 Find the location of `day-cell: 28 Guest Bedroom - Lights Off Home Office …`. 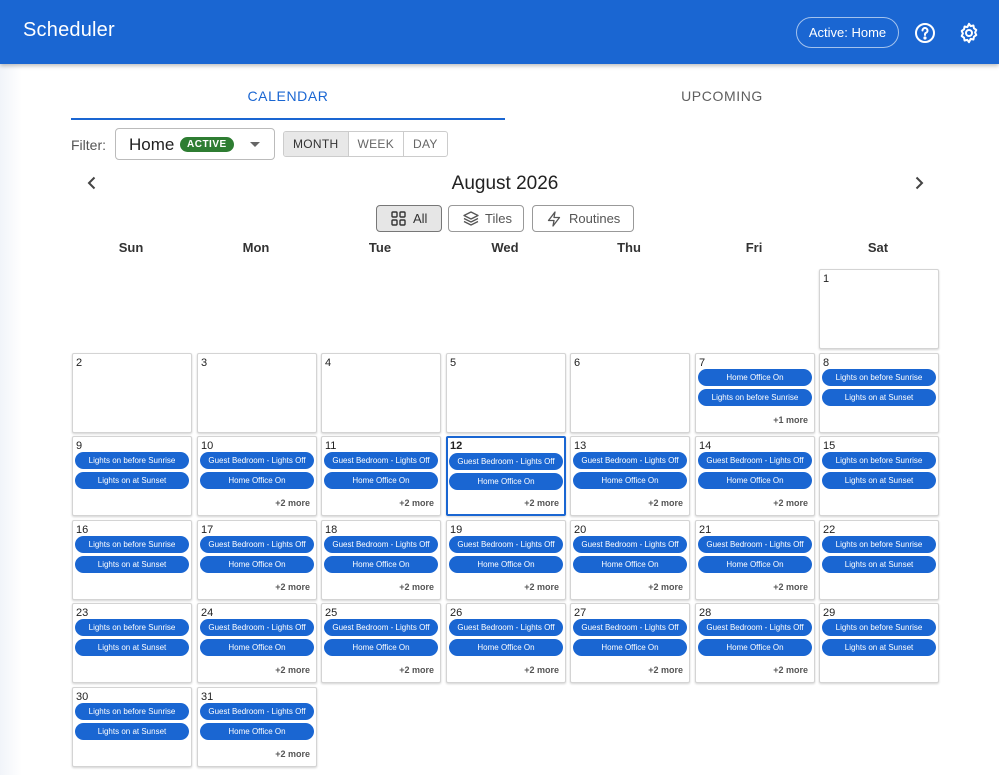

day-cell: 28 Guest Bedroom - Lights Off Home Office … is located at coordinates (755, 643).